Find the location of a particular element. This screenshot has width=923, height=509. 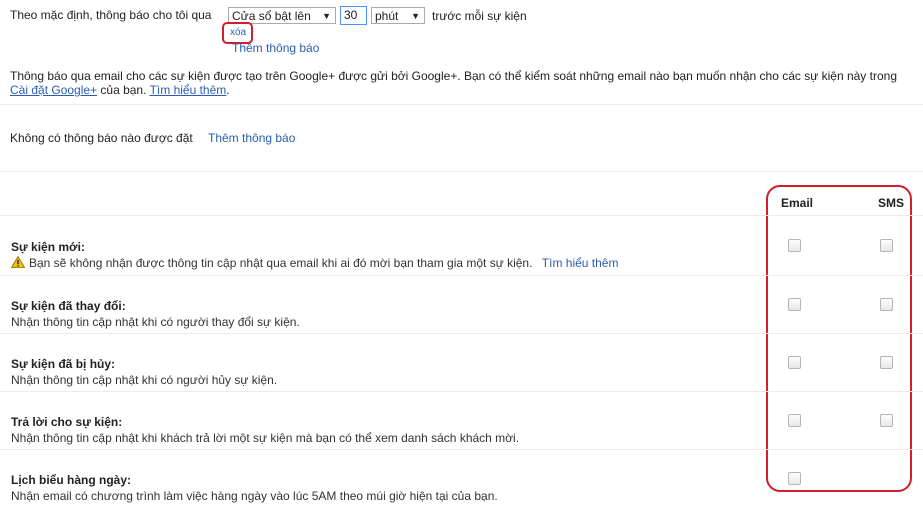

highlight-box-columns is located at coordinates (839, 338).